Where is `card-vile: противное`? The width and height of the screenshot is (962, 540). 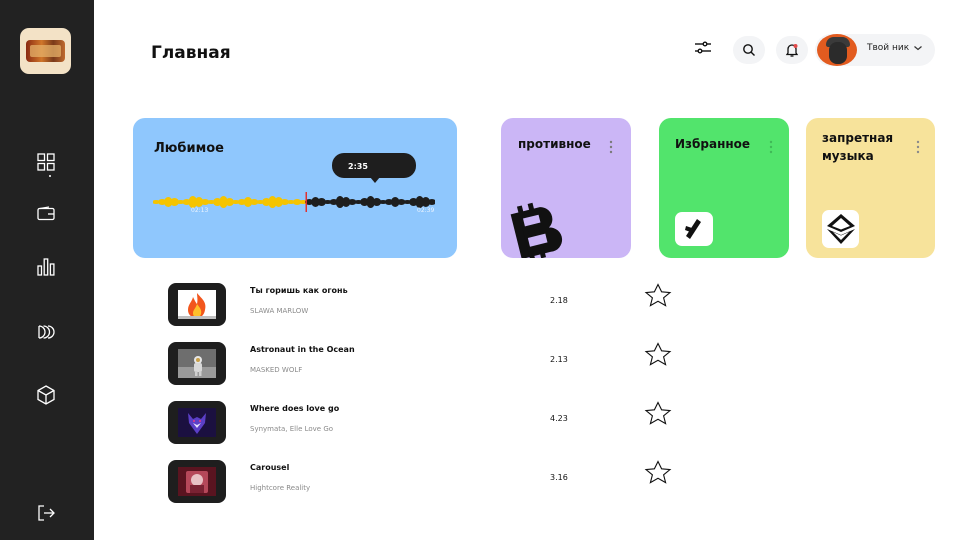 card-vile: противное is located at coordinates (566, 188).